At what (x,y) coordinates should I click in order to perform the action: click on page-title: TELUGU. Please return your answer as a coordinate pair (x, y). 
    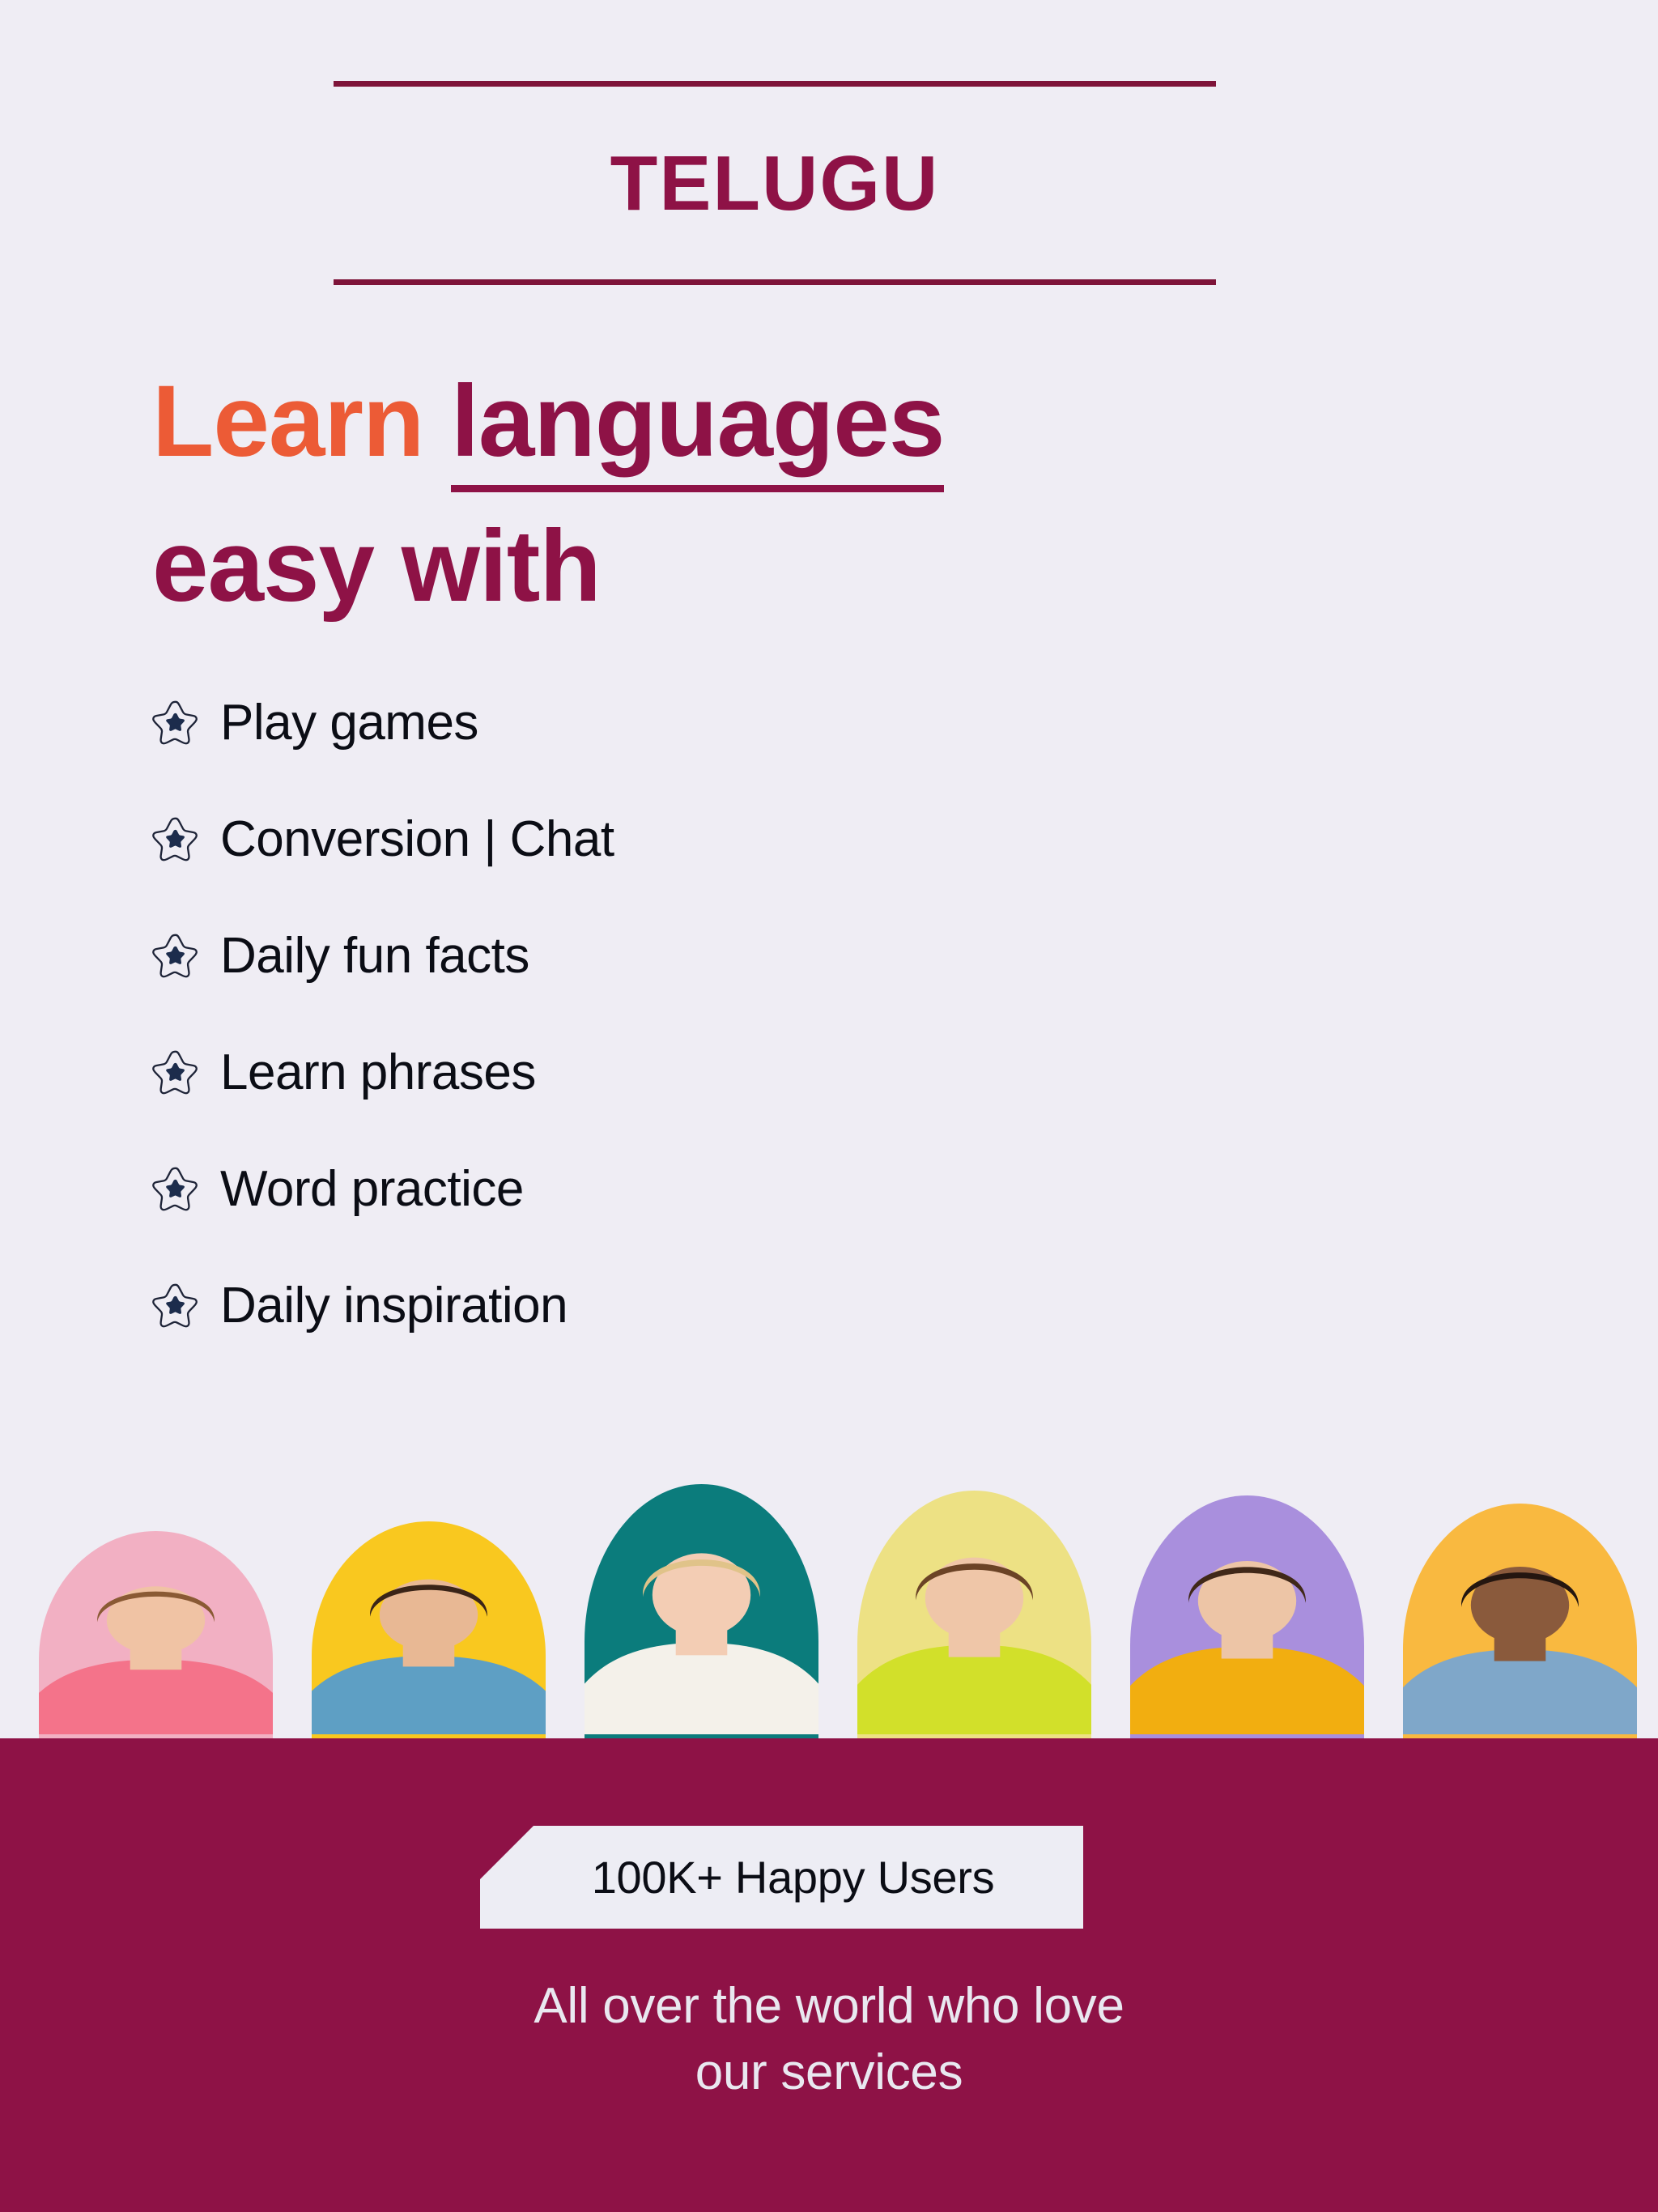
    Looking at the image, I should click on (775, 184).